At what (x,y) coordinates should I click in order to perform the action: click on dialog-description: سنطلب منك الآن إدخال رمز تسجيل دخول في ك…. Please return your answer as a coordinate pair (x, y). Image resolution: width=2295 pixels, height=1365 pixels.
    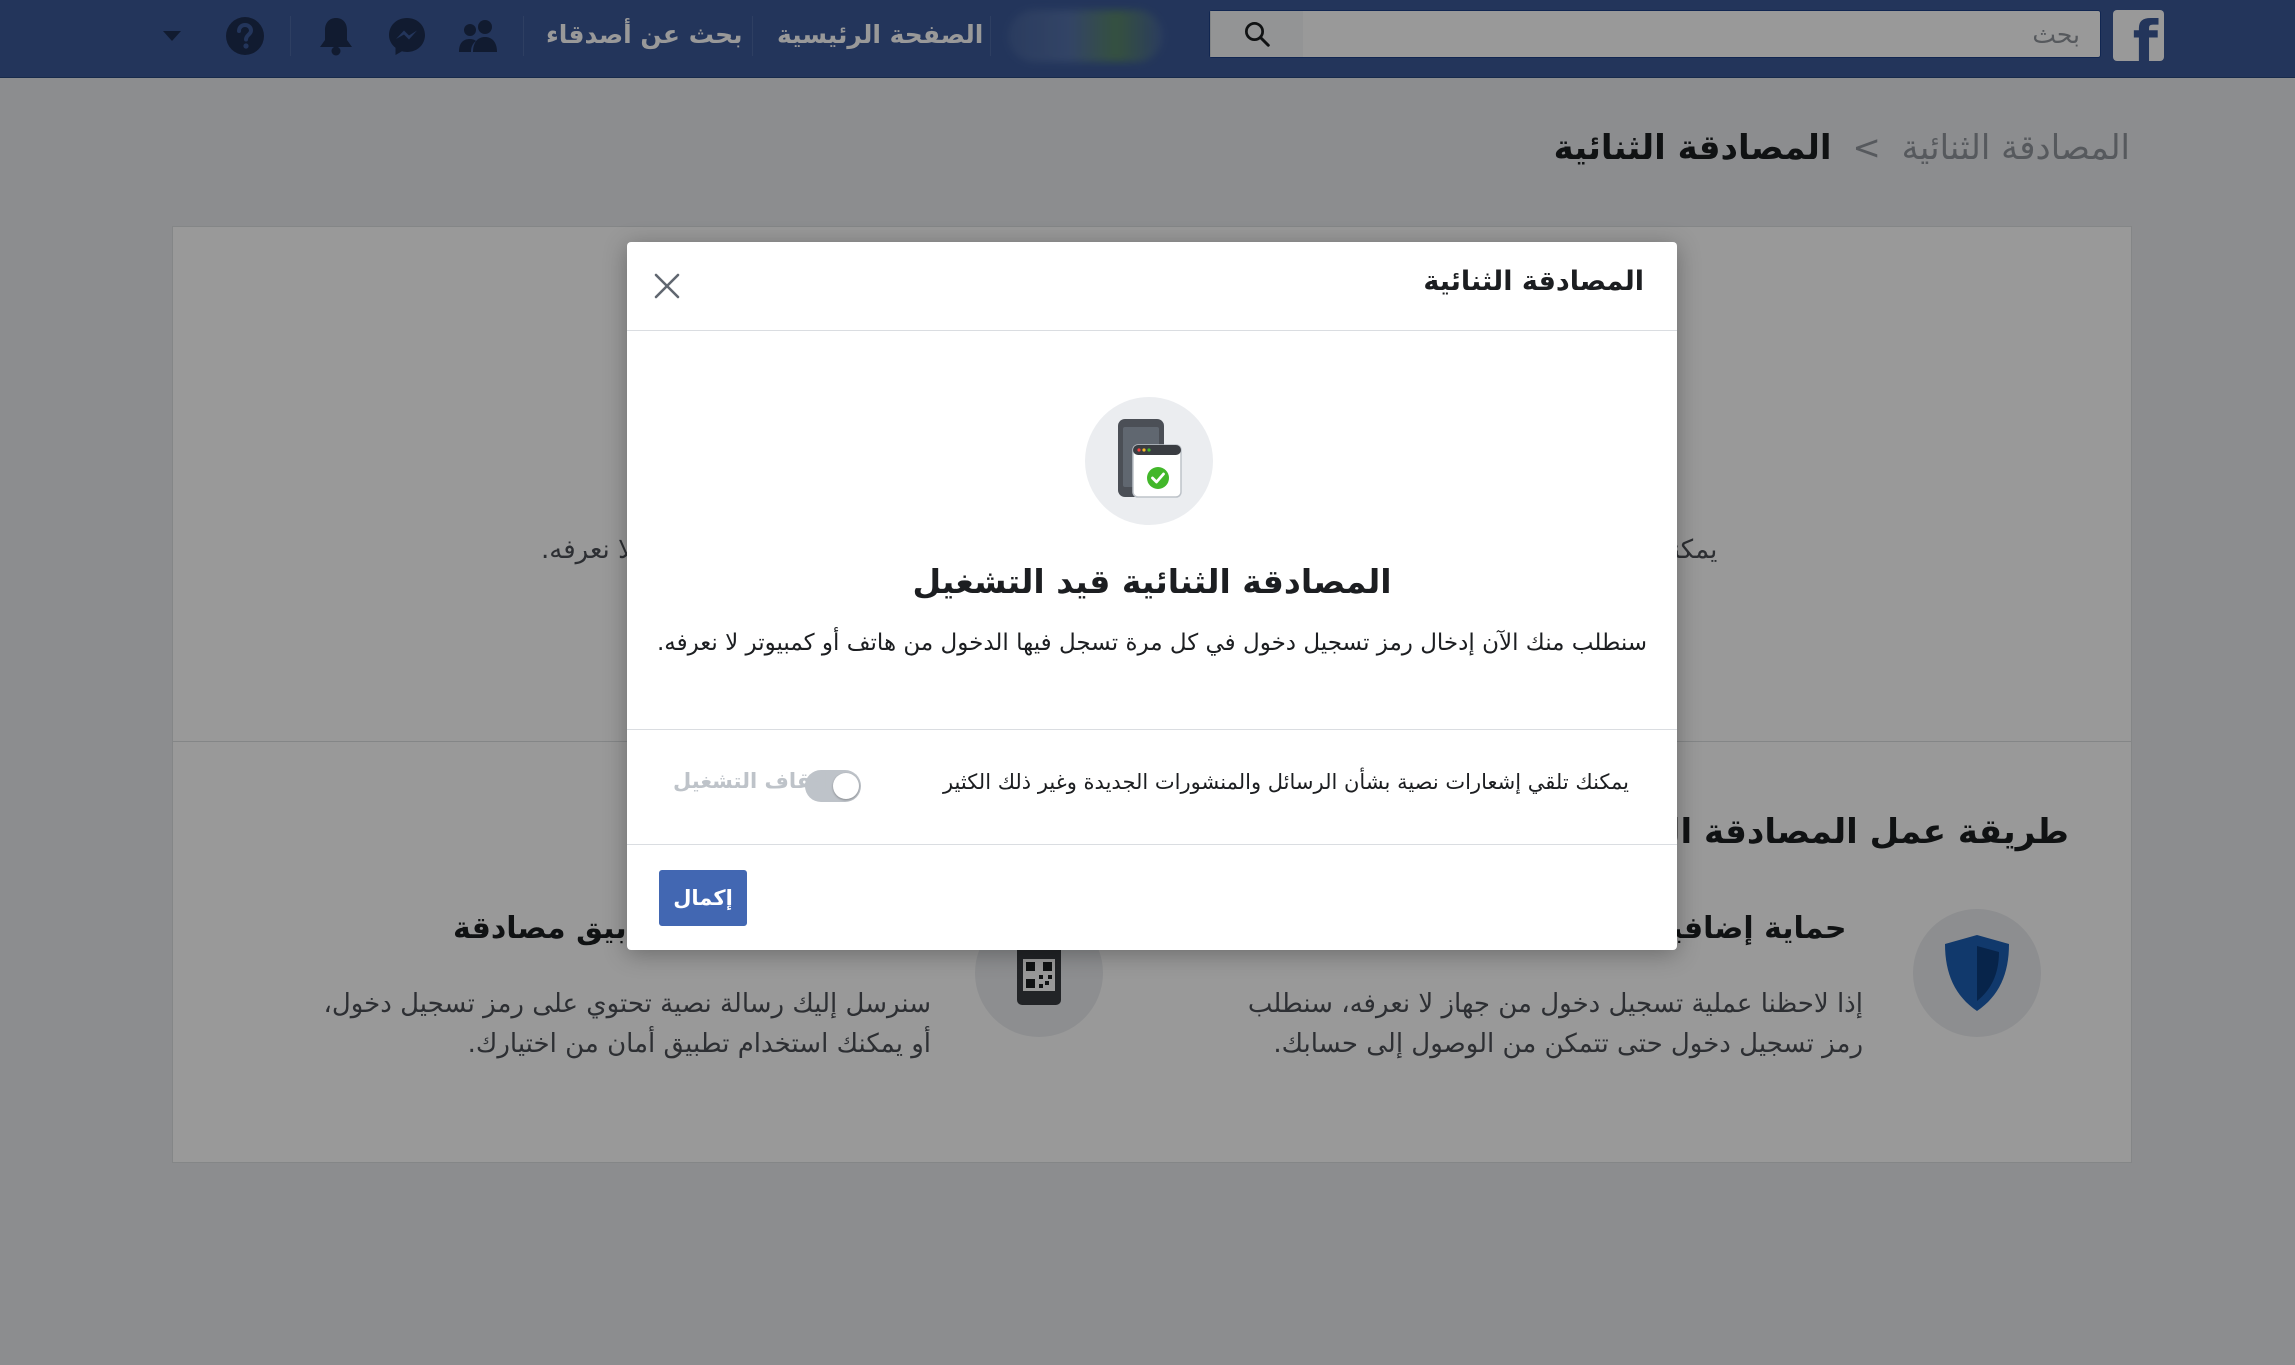
    Looking at the image, I should click on (1152, 643).